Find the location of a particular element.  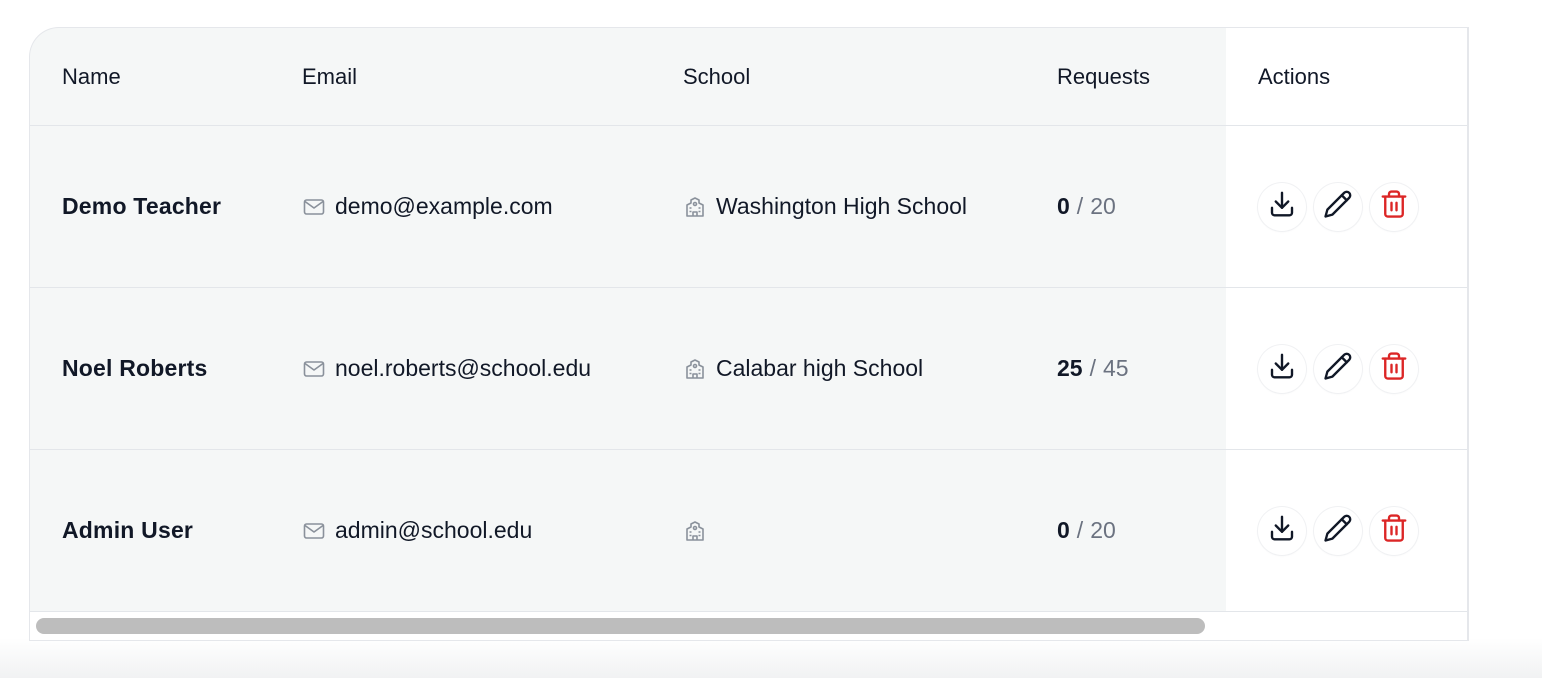

horizontal-scrollbar is located at coordinates (748, 626).